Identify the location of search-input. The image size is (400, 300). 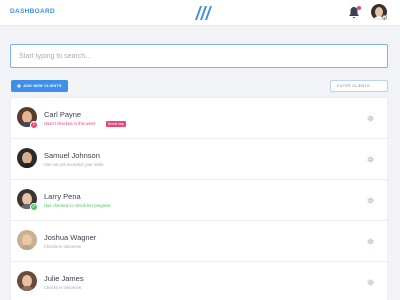
(199, 56).